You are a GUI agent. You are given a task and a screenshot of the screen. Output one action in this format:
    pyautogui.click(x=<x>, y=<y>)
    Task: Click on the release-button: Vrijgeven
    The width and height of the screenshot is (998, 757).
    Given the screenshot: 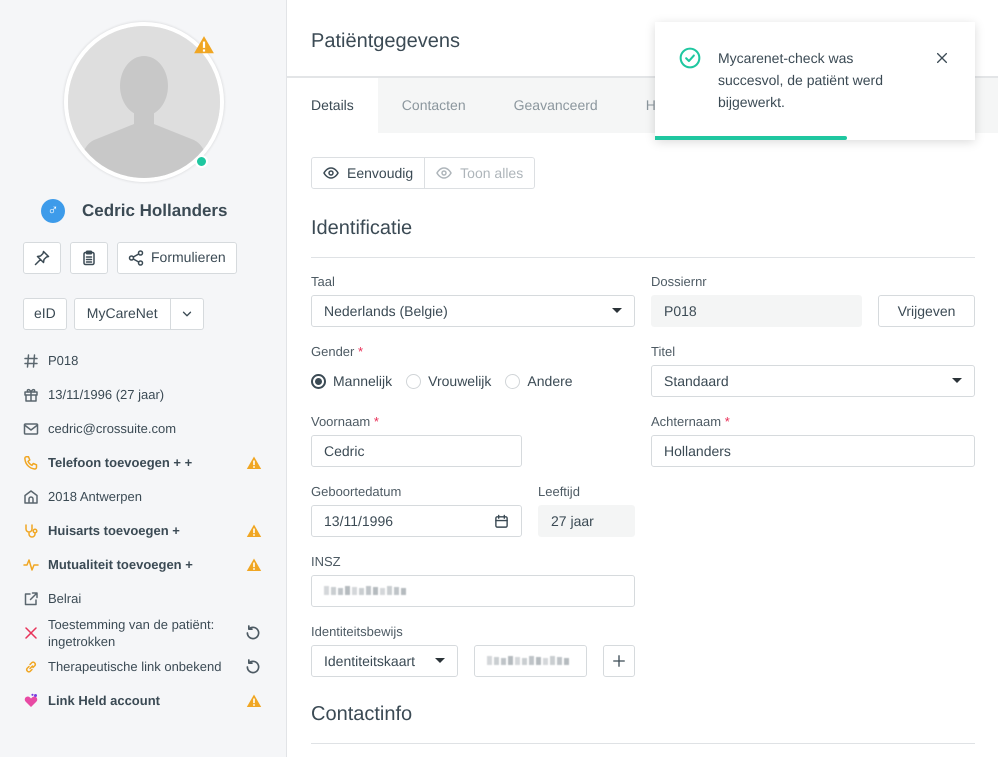 What is the action you would take?
    pyautogui.click(x=926, y=311)
    